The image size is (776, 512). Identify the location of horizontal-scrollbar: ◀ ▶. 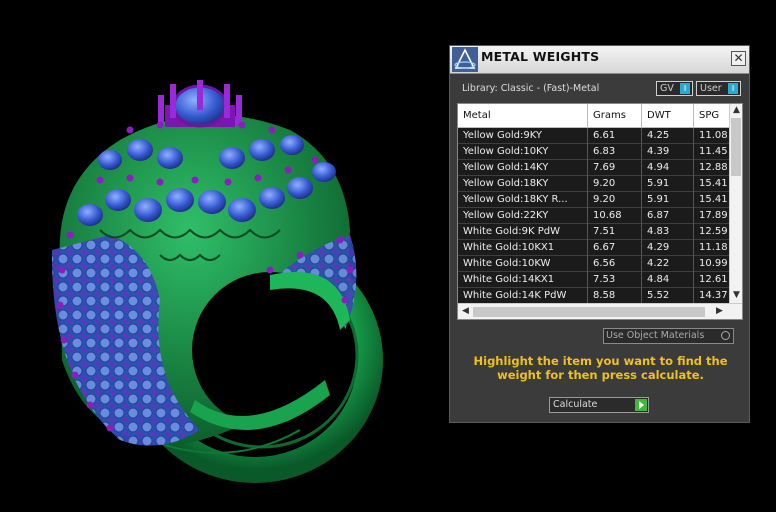
(600, 311).